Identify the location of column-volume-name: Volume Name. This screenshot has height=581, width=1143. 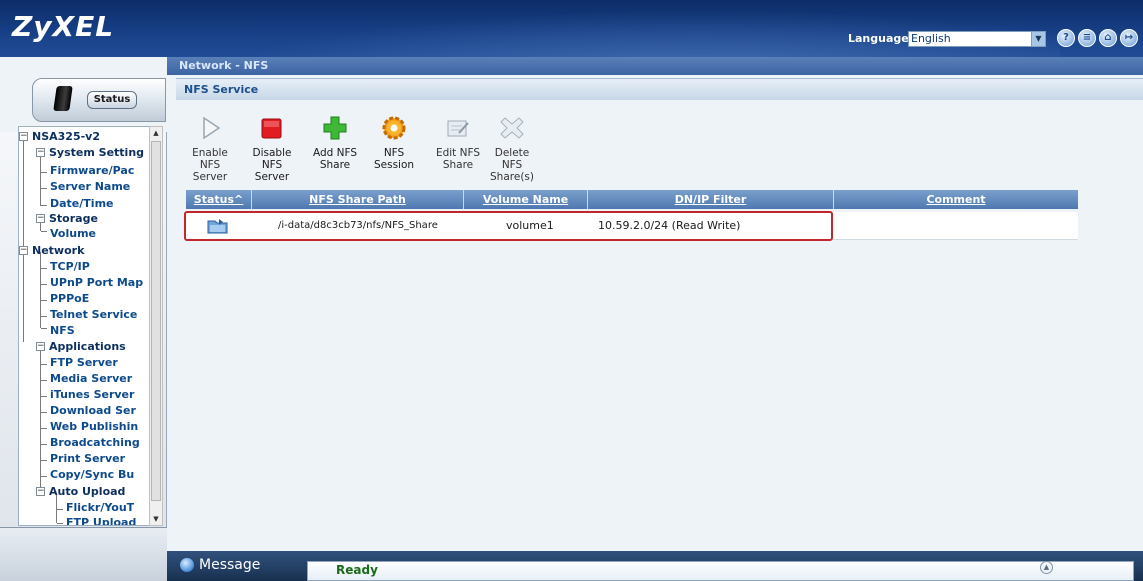
(526, 199).